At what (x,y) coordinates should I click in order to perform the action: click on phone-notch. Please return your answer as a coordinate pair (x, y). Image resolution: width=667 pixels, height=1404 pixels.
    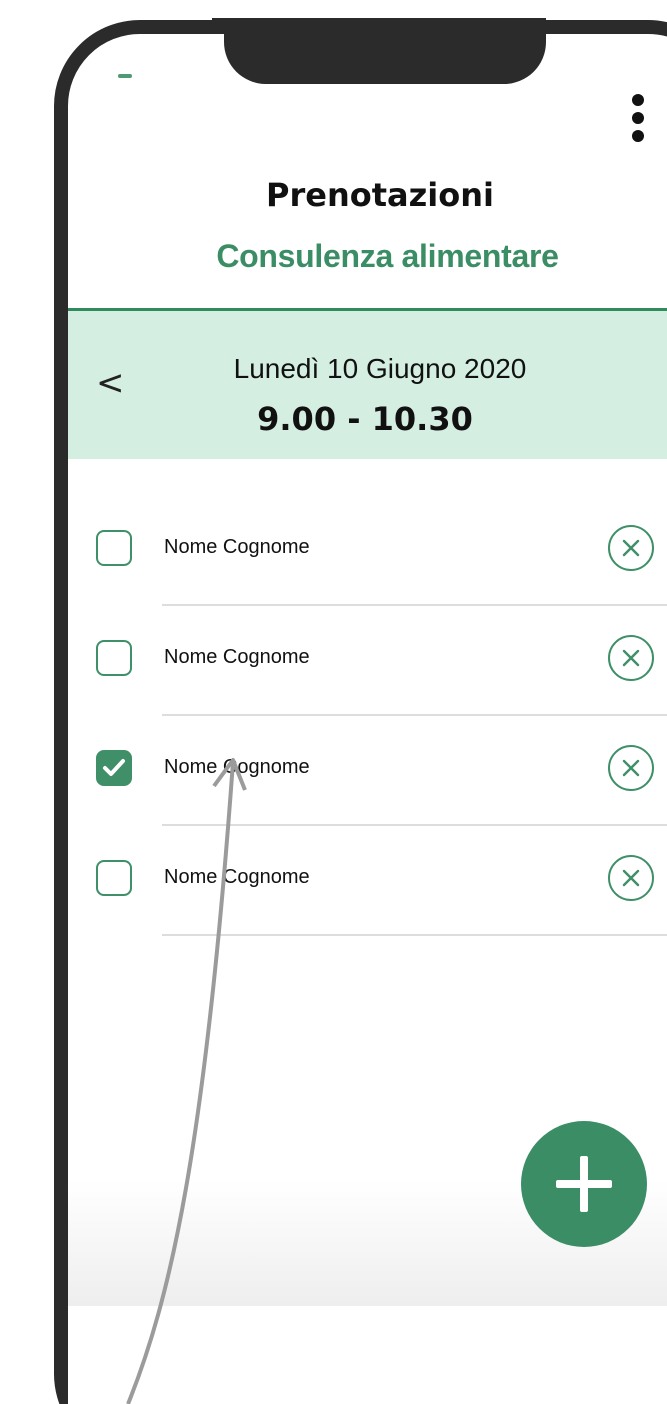
    Looking at the image, I should click on (385, 51).